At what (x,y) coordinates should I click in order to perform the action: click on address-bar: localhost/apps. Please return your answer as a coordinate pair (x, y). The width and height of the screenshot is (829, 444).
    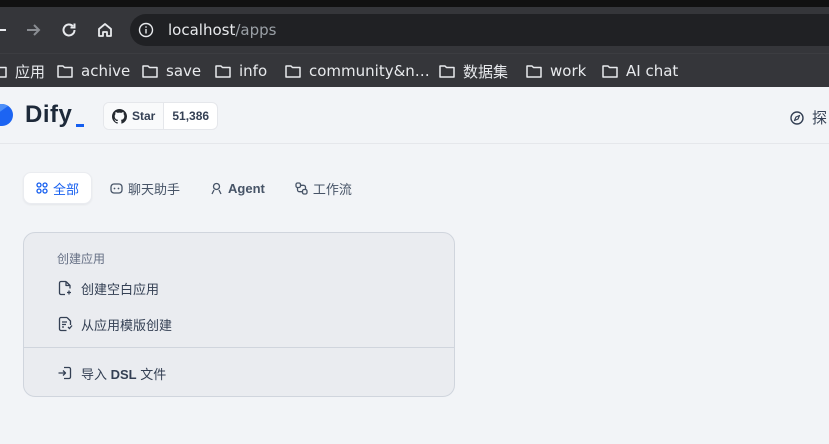
    Looking at the image, I should click on (479, 30).